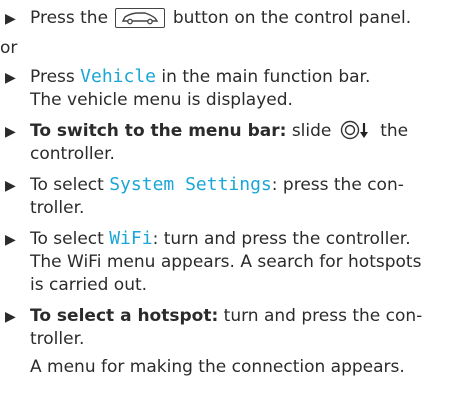 The width and height of the screenshot is (464, 394). What do you see at coordinates (67, 239) in the screenshot?
I see `step-5-text-before: To select` at bounding box center [67, 239].